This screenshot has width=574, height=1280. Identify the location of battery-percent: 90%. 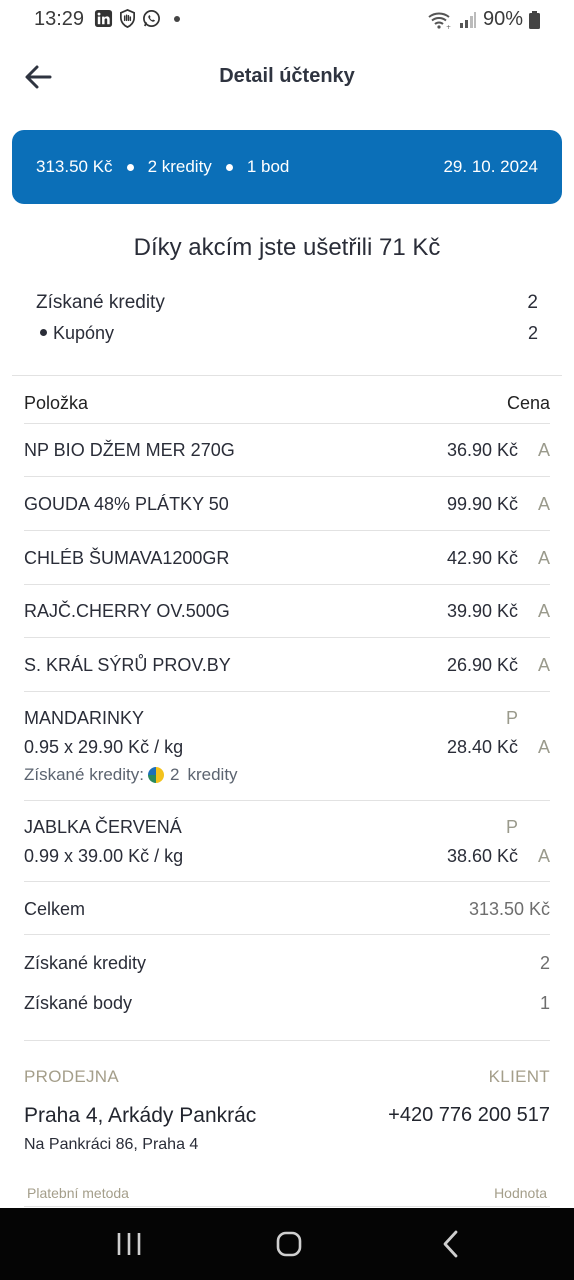
(502, 19).